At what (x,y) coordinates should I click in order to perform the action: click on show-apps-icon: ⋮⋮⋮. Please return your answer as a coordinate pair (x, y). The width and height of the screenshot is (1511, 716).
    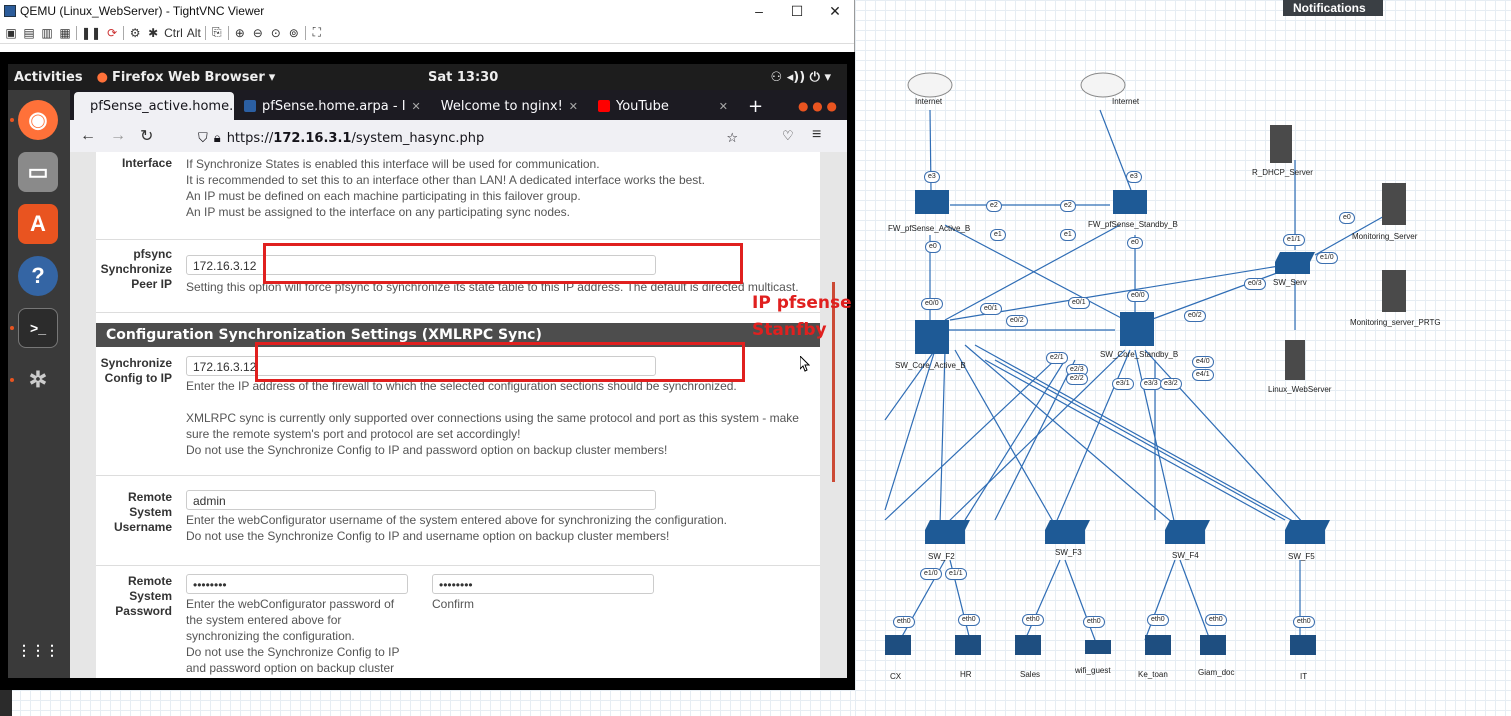
    Looking at the image, I should click on (38, 650).